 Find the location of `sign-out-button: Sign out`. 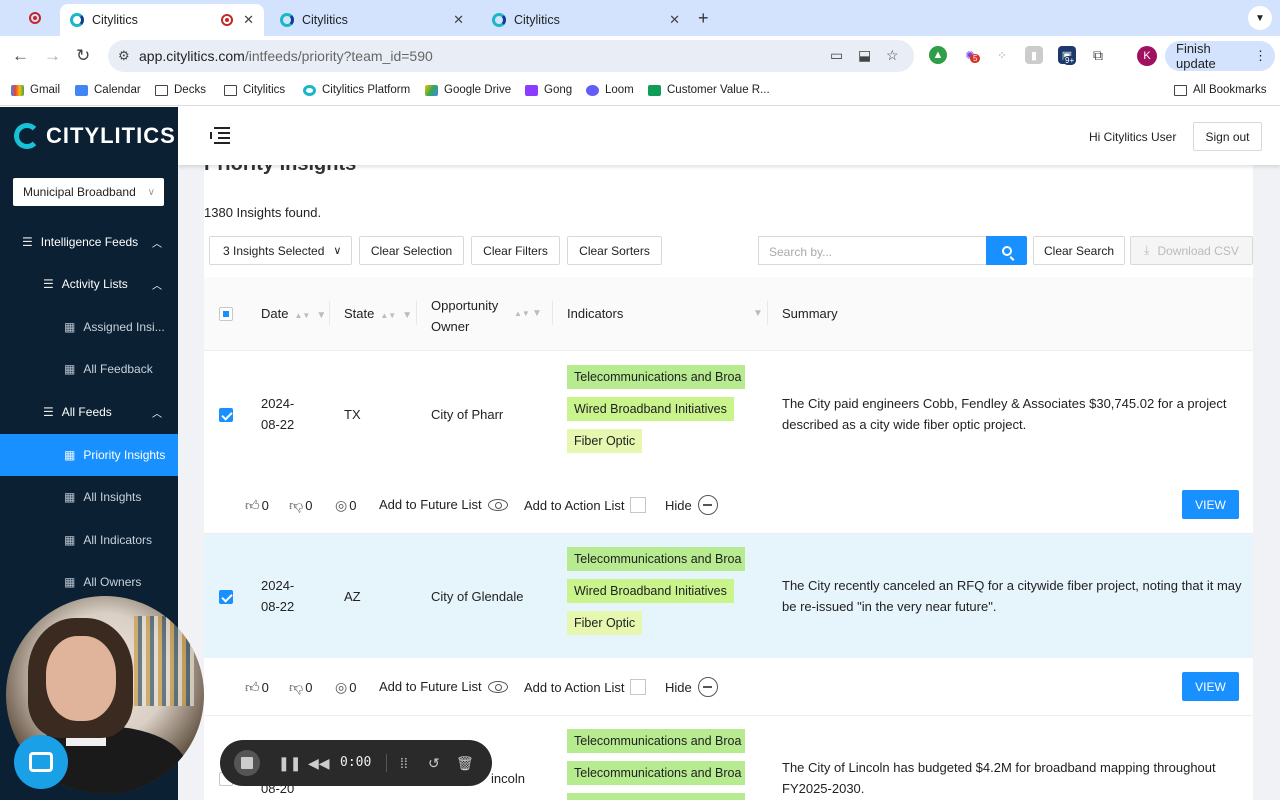

sign-out-button: Sign out is located at coordinates (1227, 136).